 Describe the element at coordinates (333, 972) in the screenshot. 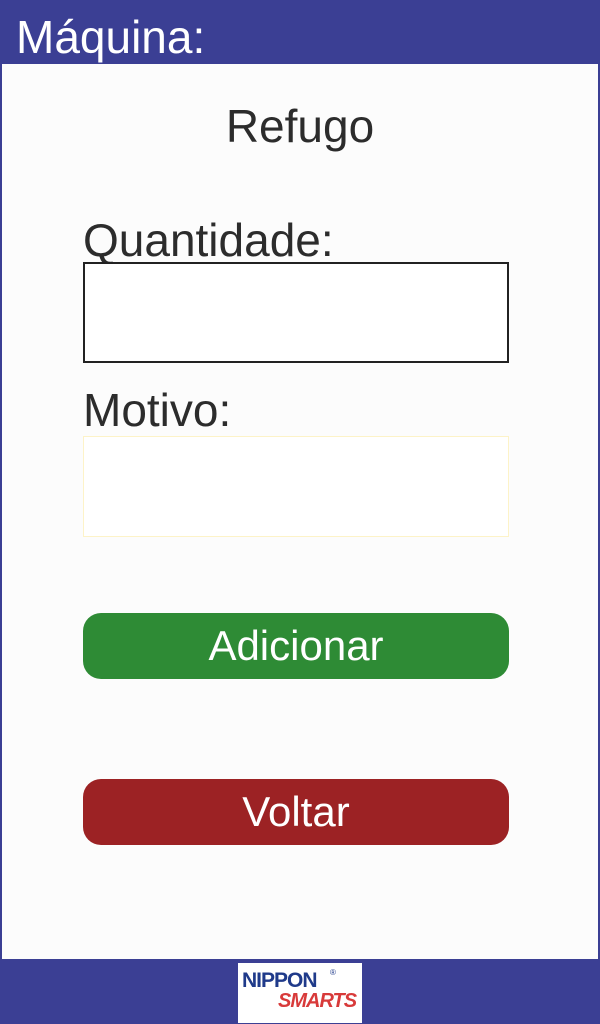

I see `logo-registered-mark: ®` at that location.